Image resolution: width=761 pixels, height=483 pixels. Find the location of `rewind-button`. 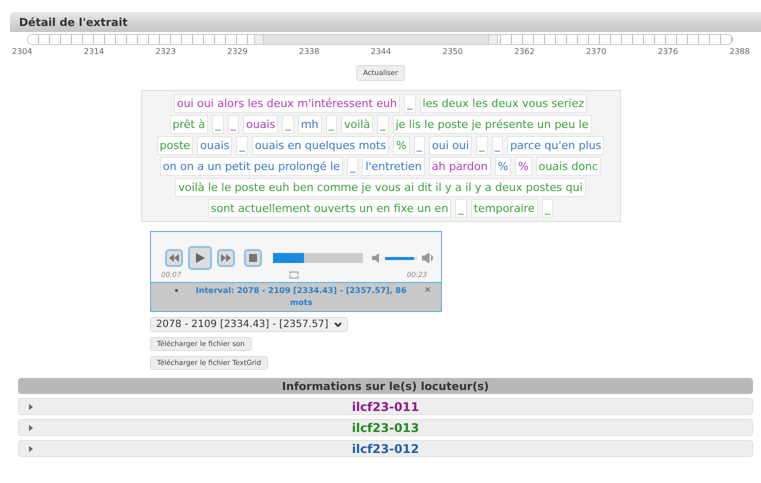

rewind-button is located at coordinates (174, 258).